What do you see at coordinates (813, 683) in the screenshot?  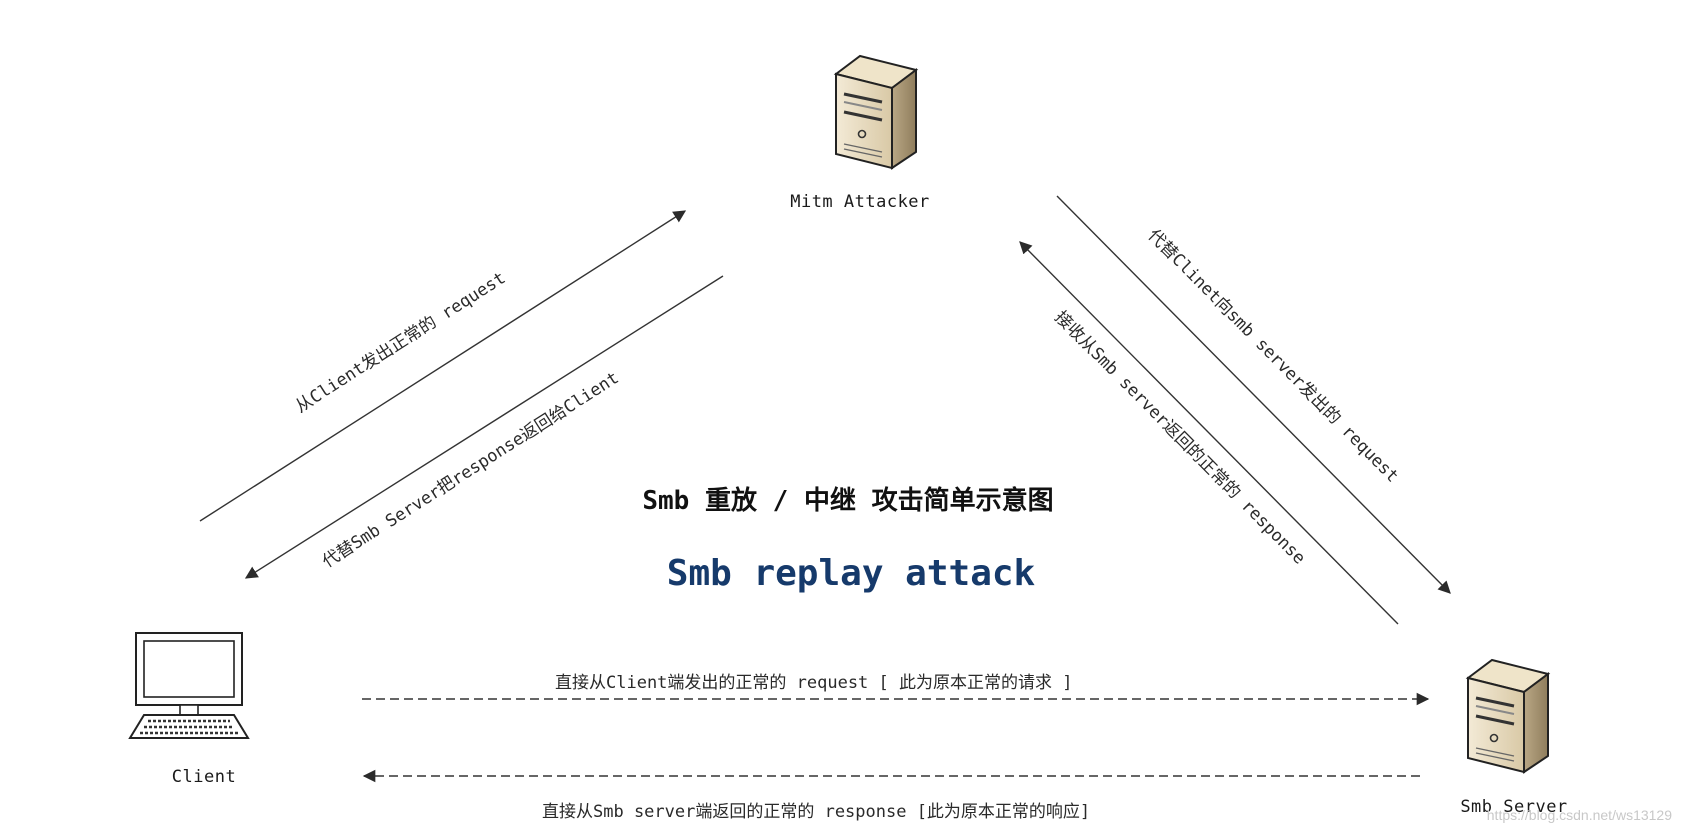 I see `label-client-to-server-direct: 直接从Client端发出的正常的 request [ 此为原本正常的请求 ]` at bounding box center [813, 683].